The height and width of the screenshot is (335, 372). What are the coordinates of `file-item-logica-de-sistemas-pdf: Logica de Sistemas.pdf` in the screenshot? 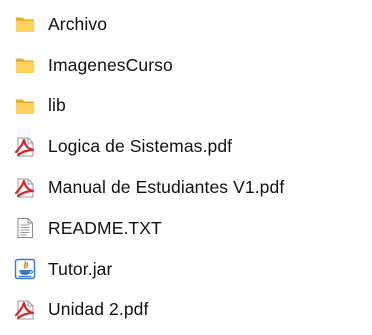 It's located at (149, 146).